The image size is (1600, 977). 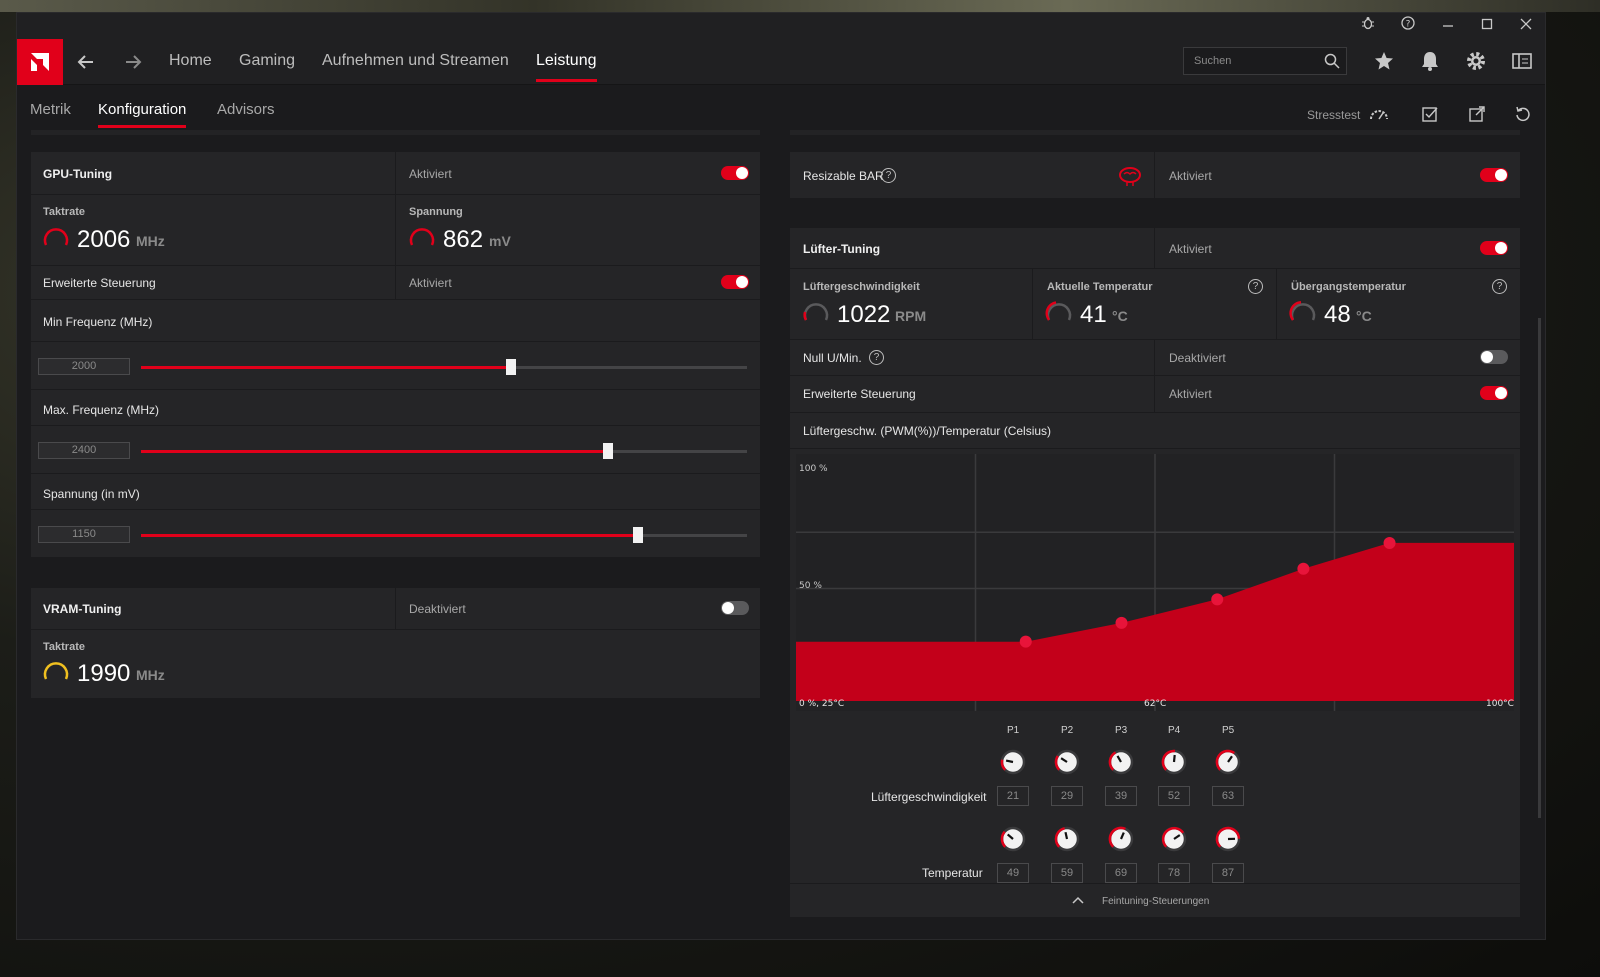 I want to click on desktop-background, so click(x=800, y=6).